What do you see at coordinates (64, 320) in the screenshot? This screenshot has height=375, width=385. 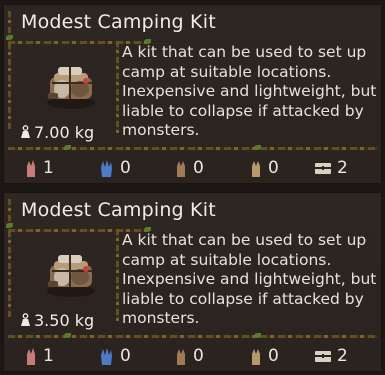 I see `weight-value: 3.50 kg` at bounding box center [64, 320].